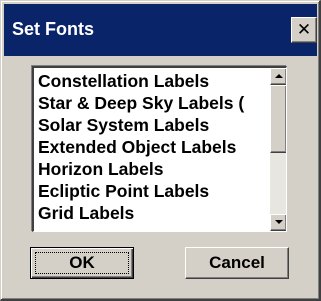  I want to click on arrow-up-icon, so click(279, 76).